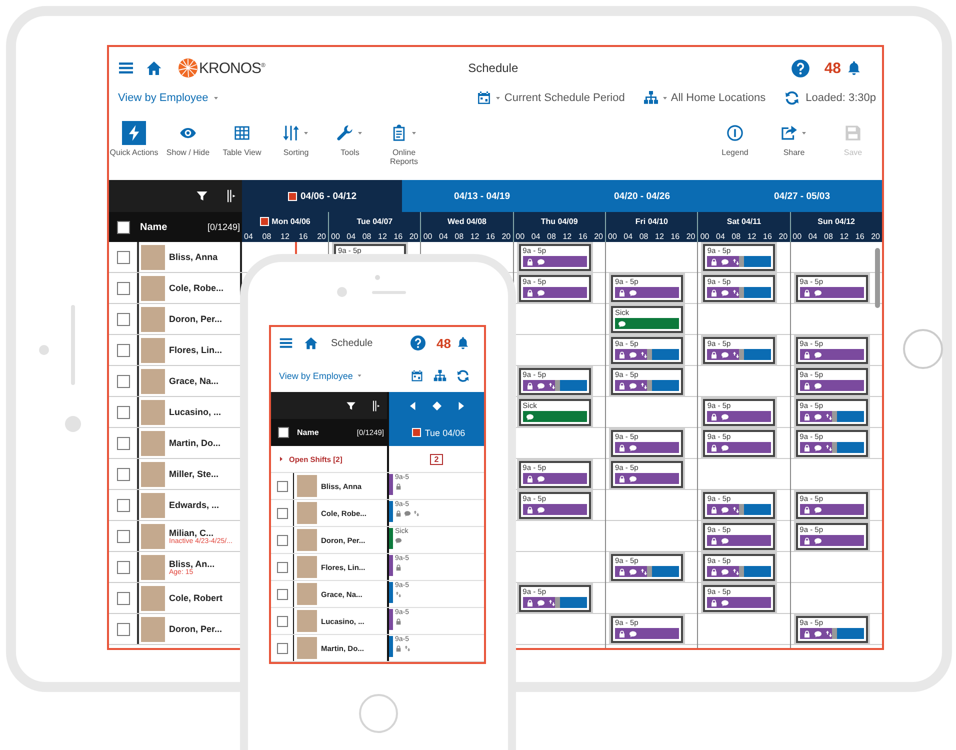 This screenshot has height=750, width=956. Describe the element at coordinates (296, 139) in the screenshot. I see `sorting-button: Sorting` at that location.